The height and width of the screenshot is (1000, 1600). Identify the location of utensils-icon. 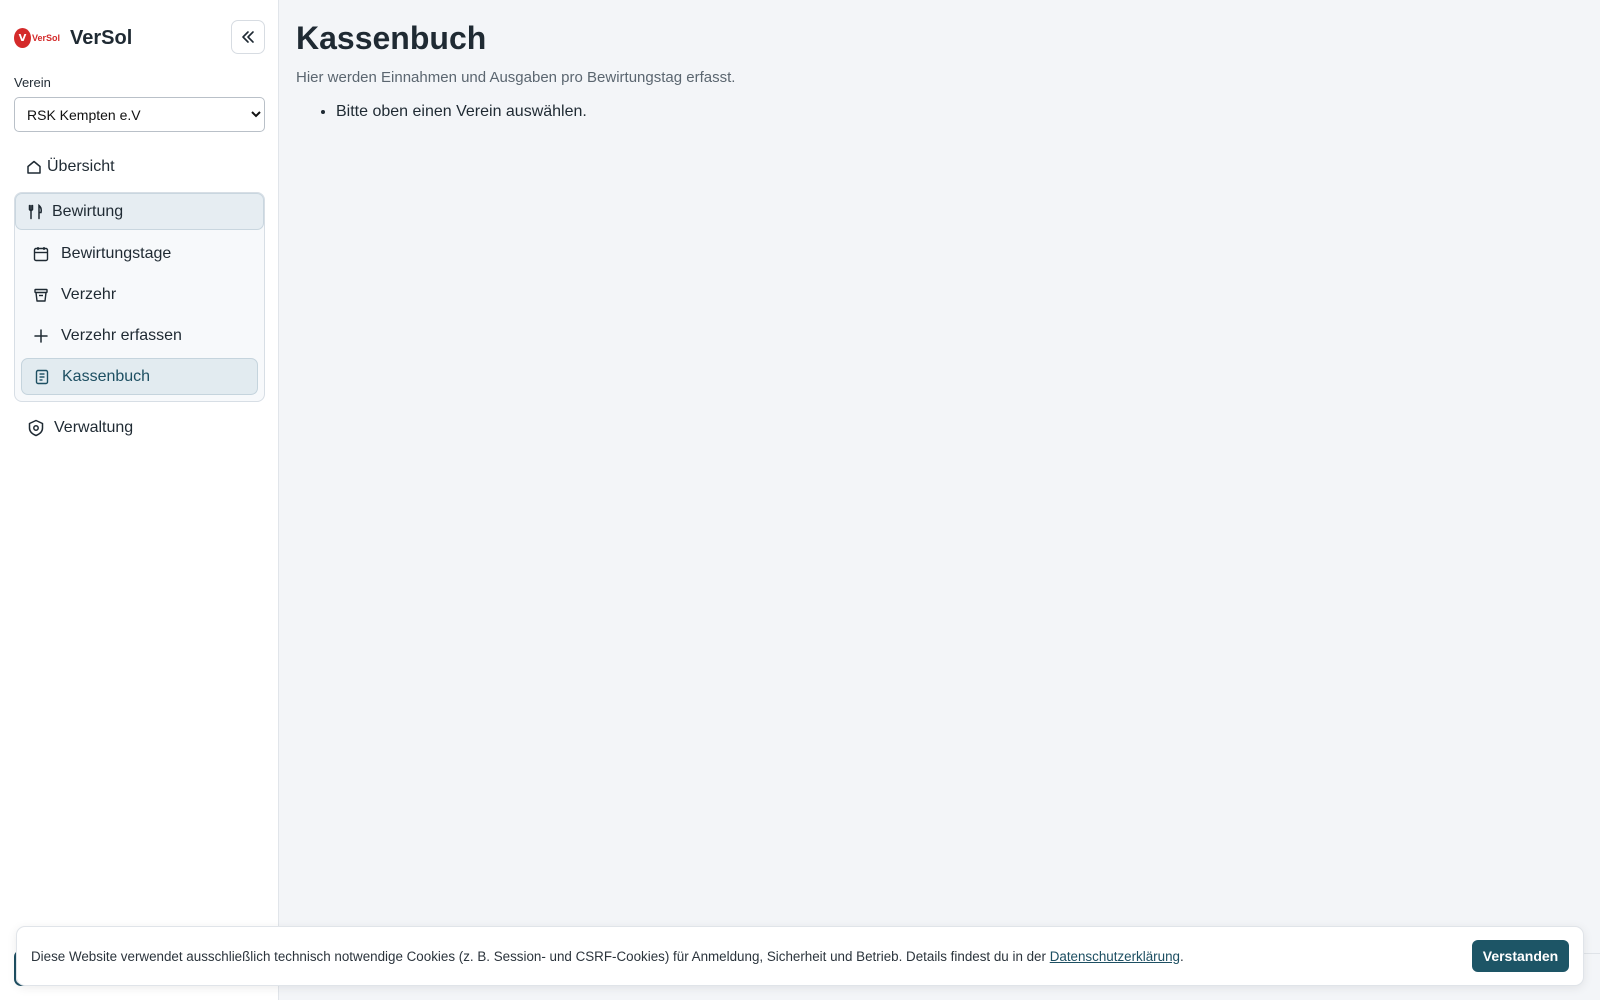
(36, 211).